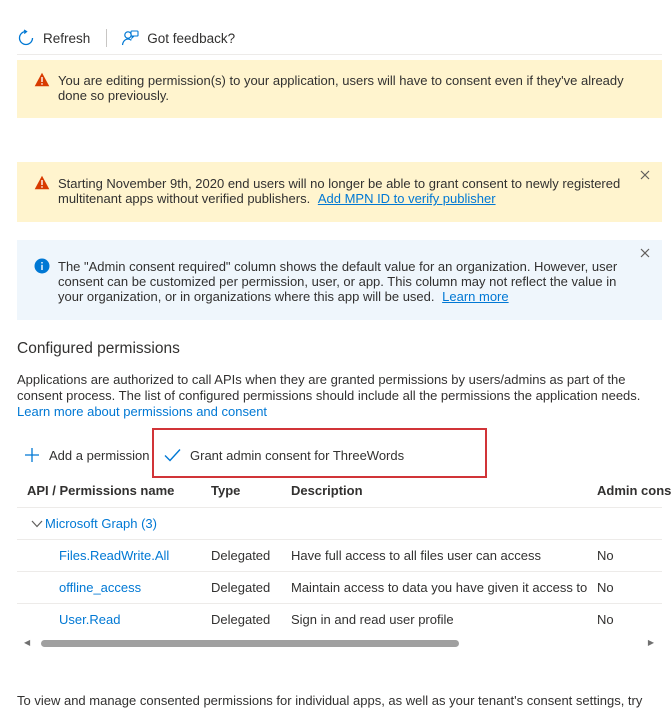 The height and width of the screenshot is (713, 671). I want to click on column-header-api: API / Permissions name, so click(100, 491).